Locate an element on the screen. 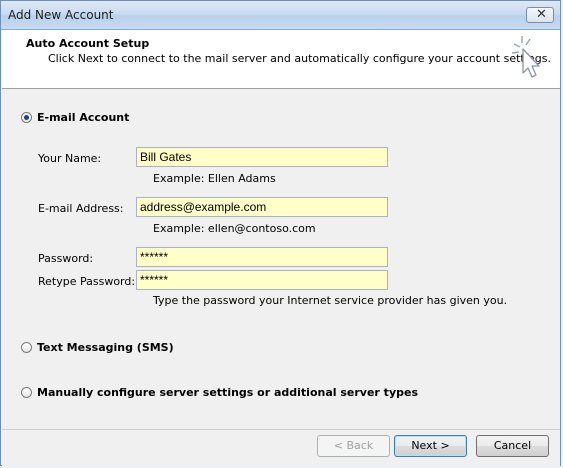  close-icon: ✕ is located at coordinates (541, 14).